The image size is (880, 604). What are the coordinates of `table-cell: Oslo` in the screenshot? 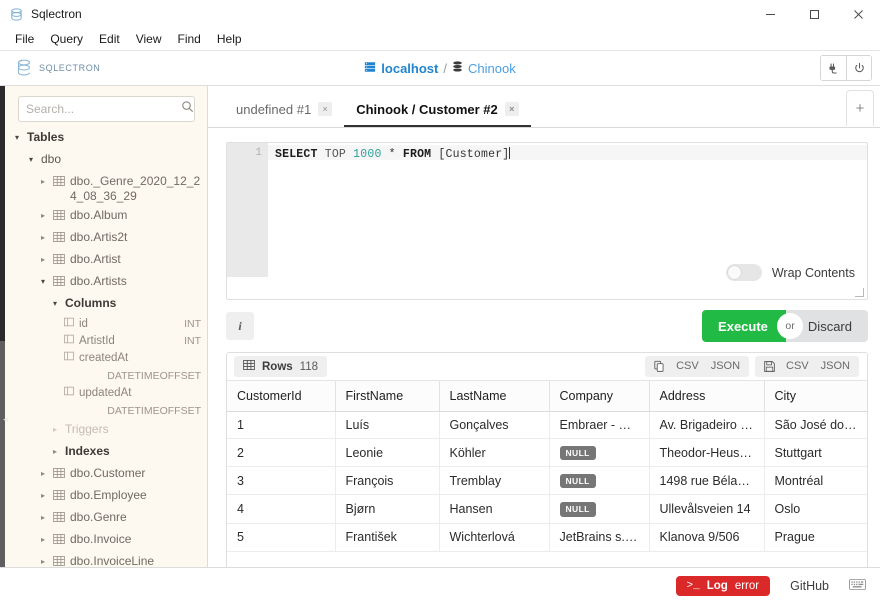 It's located at (815, 509).